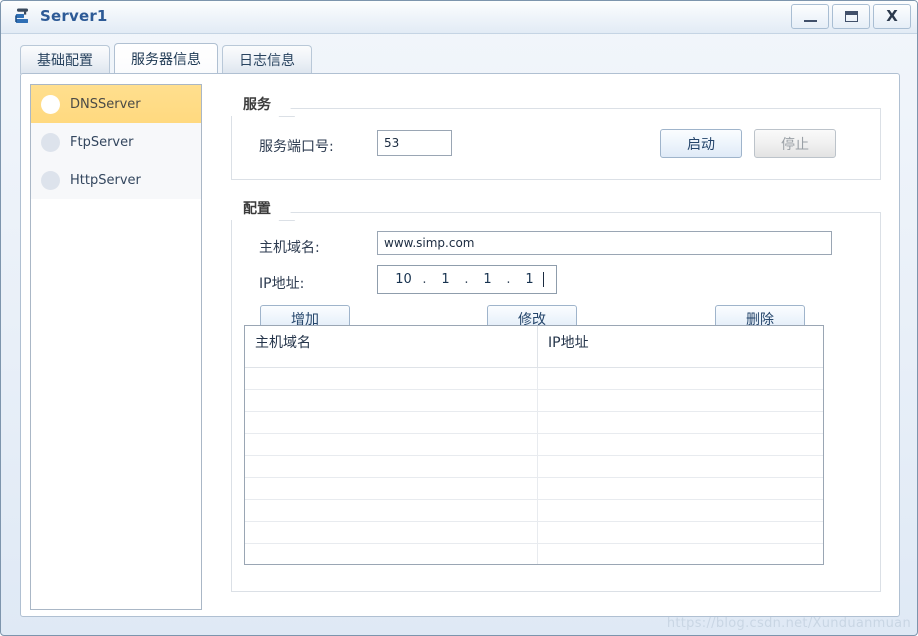 The height and width of the screenshot is (636, 918). What do you see at coordinates (788, 623) in the screenshot?
I see `watermark-text: https://blog.csdn.net/Xunduanmuan` at bounding box center [788, 623].